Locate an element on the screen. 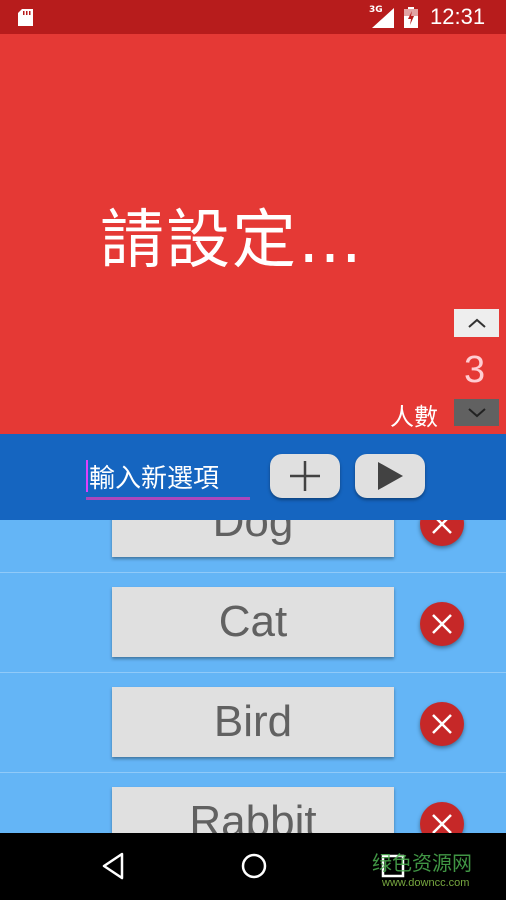 This screenshot has height=900, width=506. plus-icon is located at coordinates (305, 476).